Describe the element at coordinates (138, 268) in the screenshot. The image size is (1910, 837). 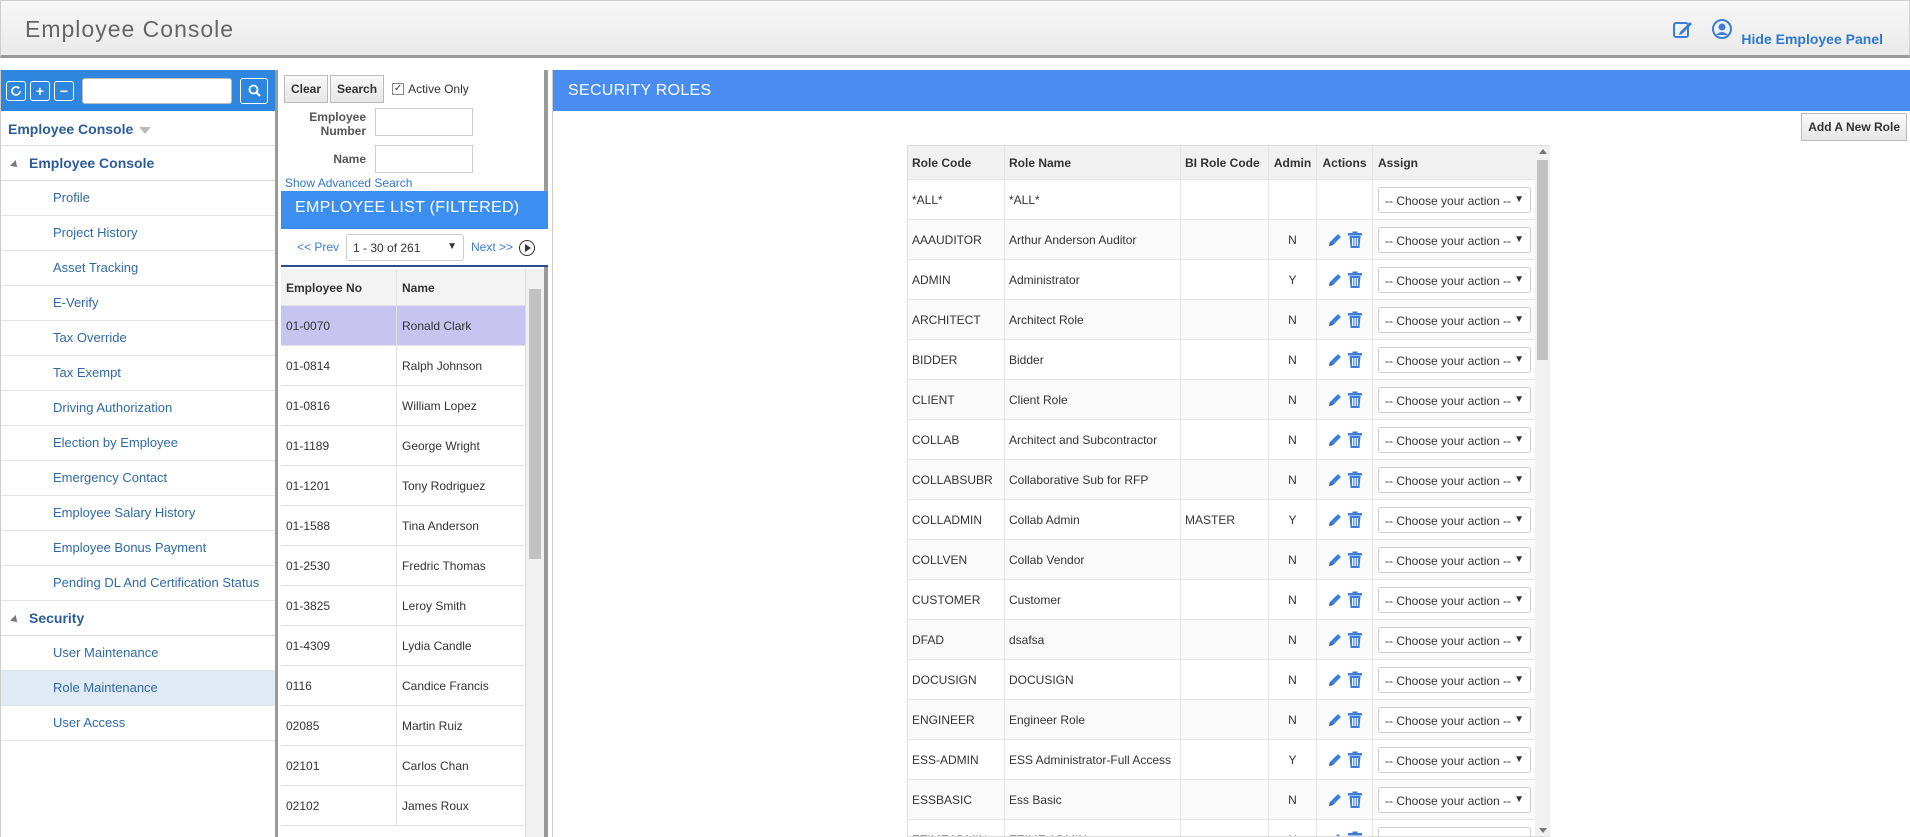
I see `sidebar-item-asset-tracking: Asset Tracking` at that location.